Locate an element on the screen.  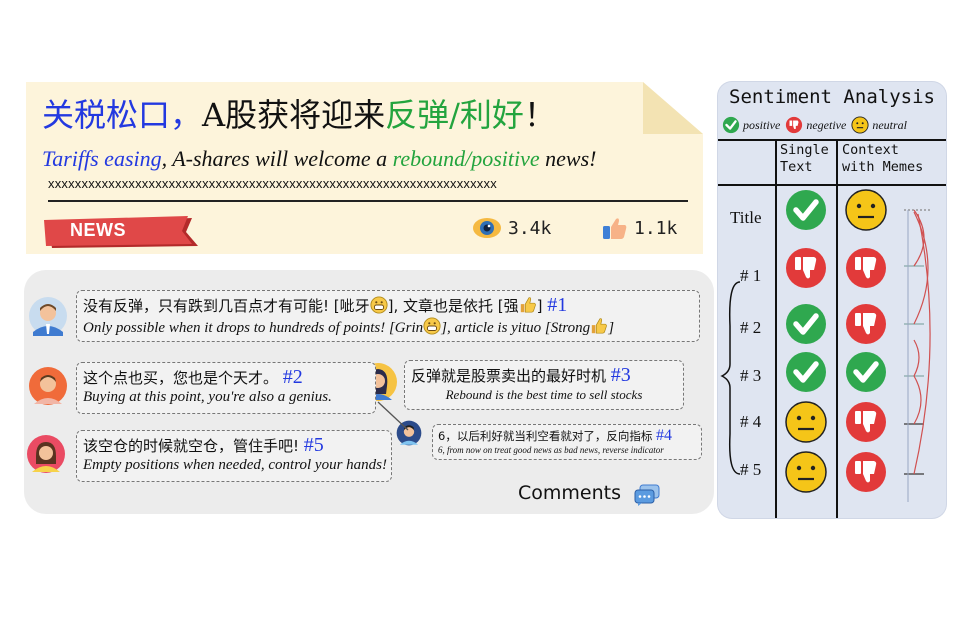
news-tag-label: NEWS is located at coordinates (98, 230).